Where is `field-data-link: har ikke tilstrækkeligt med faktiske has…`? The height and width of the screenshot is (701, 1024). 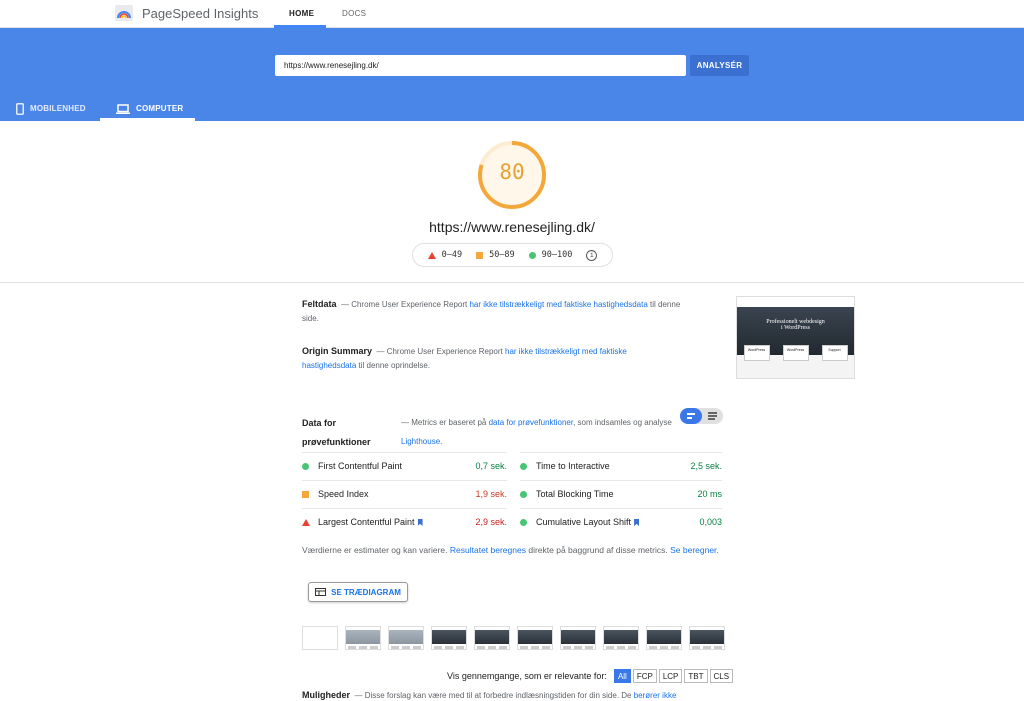 field-data-link: har ikke tilstrækkeligt med faktiske has… is located at coordinates (558, 304).